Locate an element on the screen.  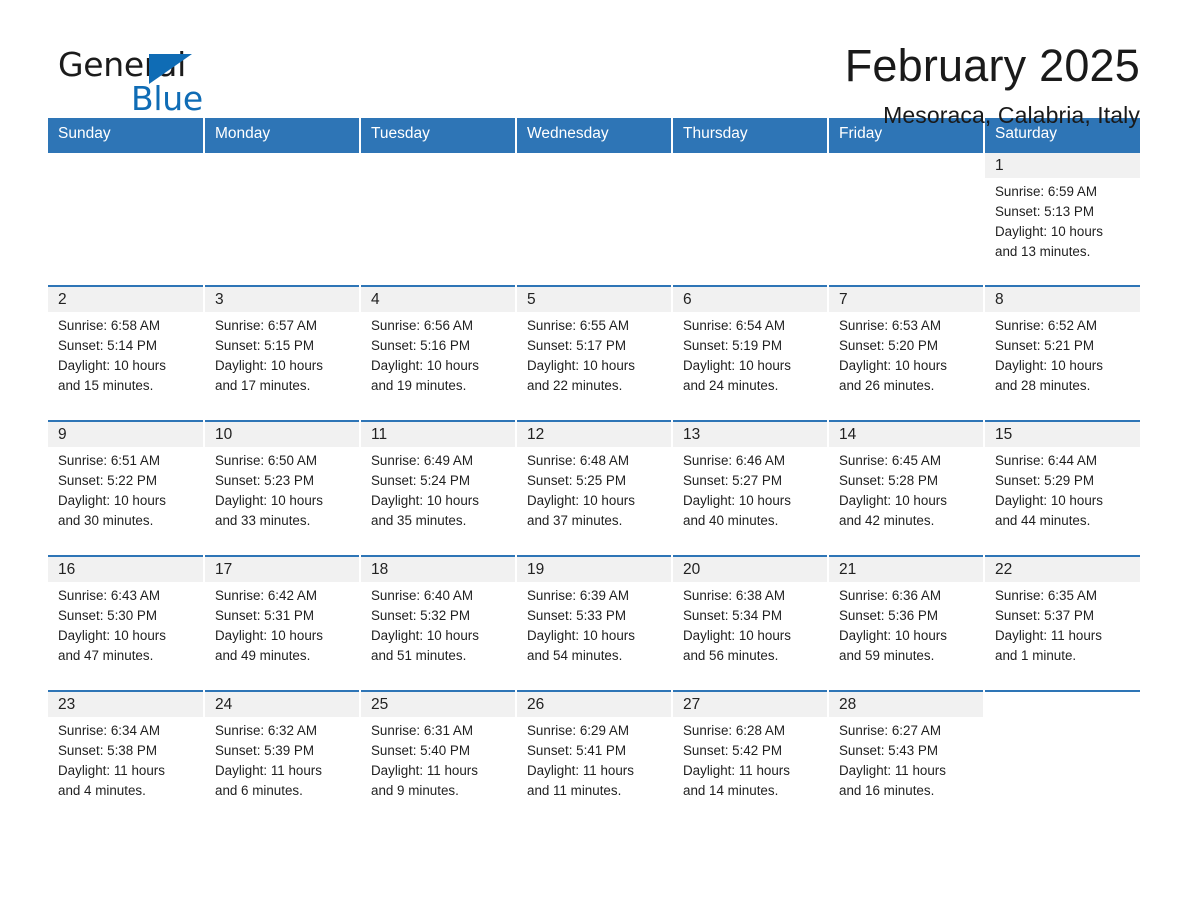
daylight-text-line2: and 35 minutes. is located at coordinates (419, 520).